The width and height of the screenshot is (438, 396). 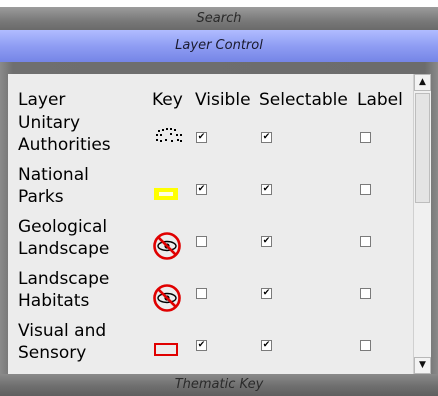 What do you see at coordinates (62, 342) in the screenshot?
I see `layer-name: Visual and Sensory` at bounding box center [62, 342].